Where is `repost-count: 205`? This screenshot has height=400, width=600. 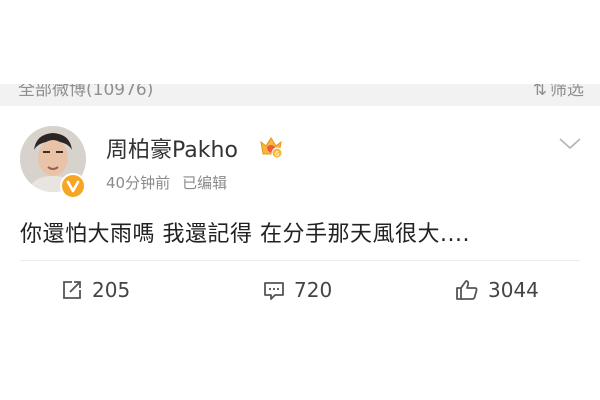
repost-count: 205 is located at coordinates (111, 290).